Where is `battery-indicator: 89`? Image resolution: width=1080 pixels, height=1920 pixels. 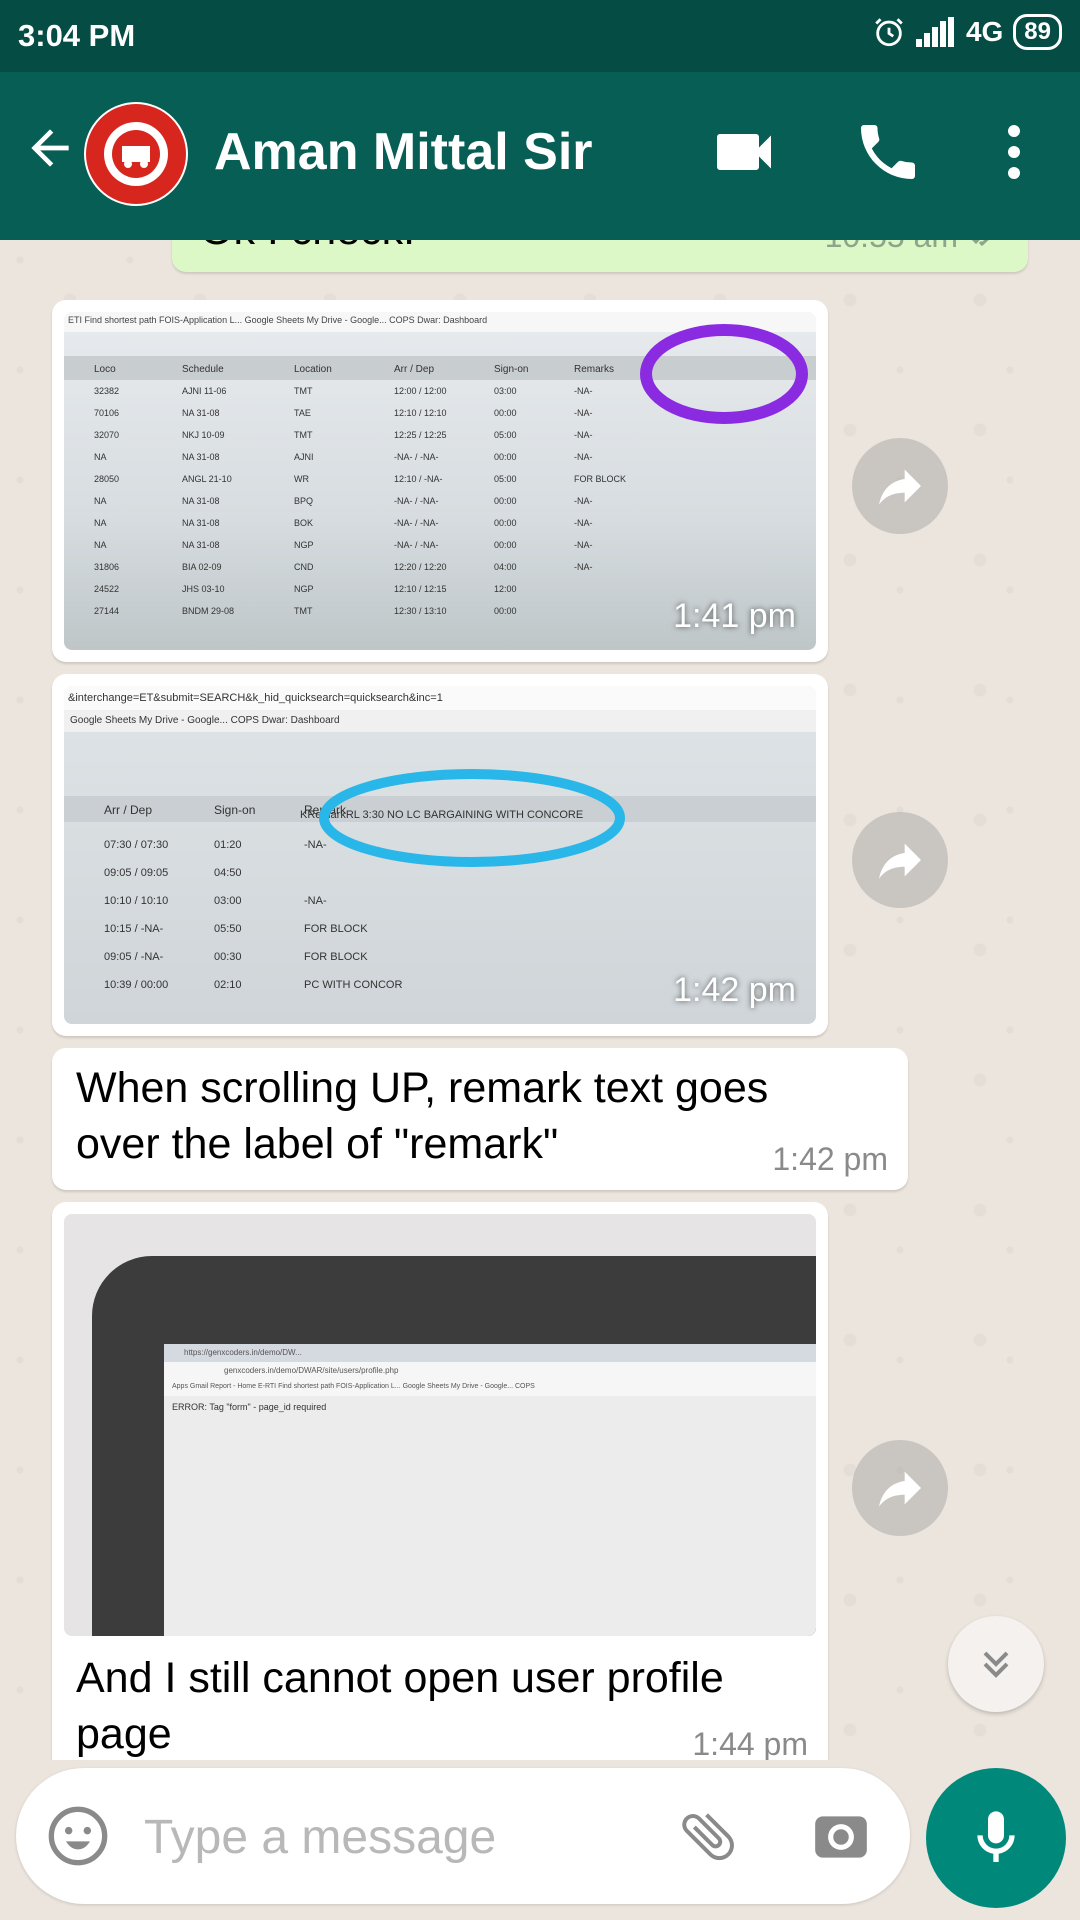
battery-indicator: 89 is located at coordinates (1037, 32).